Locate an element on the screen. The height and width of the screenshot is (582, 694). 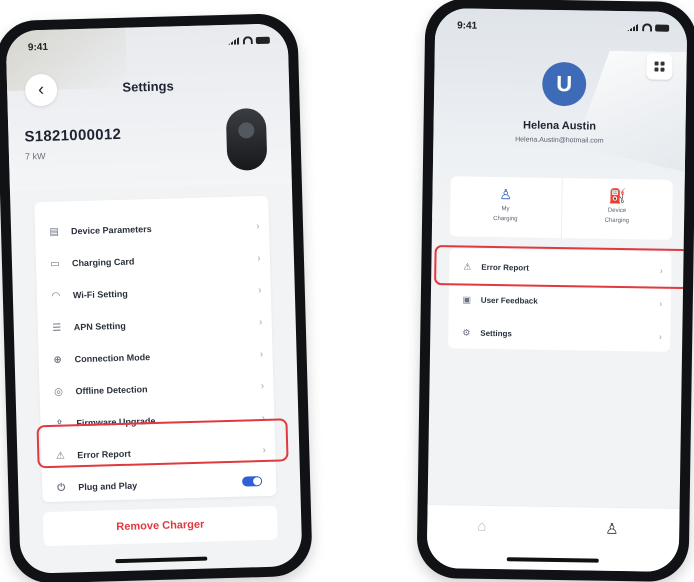
apn-icon: ☰ is located at coordinates (57, 328).